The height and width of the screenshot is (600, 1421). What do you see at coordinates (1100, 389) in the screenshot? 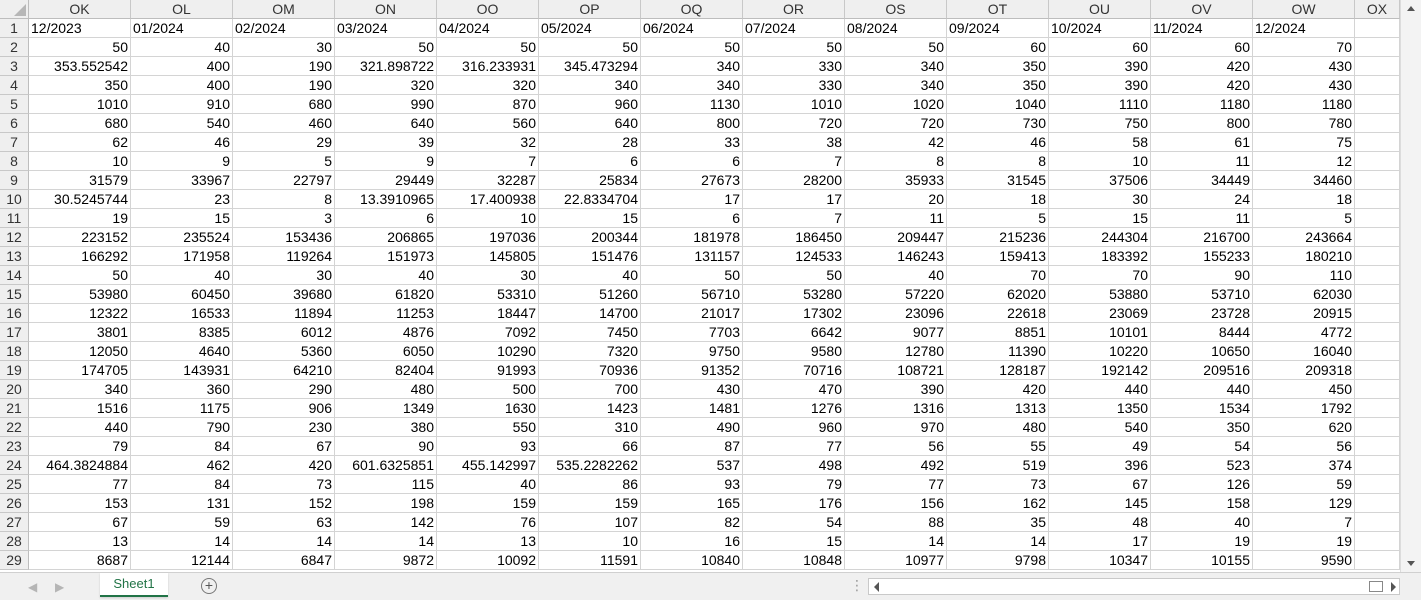
I see `cell-ou-20: 440` at bounding box center [1100, 389].